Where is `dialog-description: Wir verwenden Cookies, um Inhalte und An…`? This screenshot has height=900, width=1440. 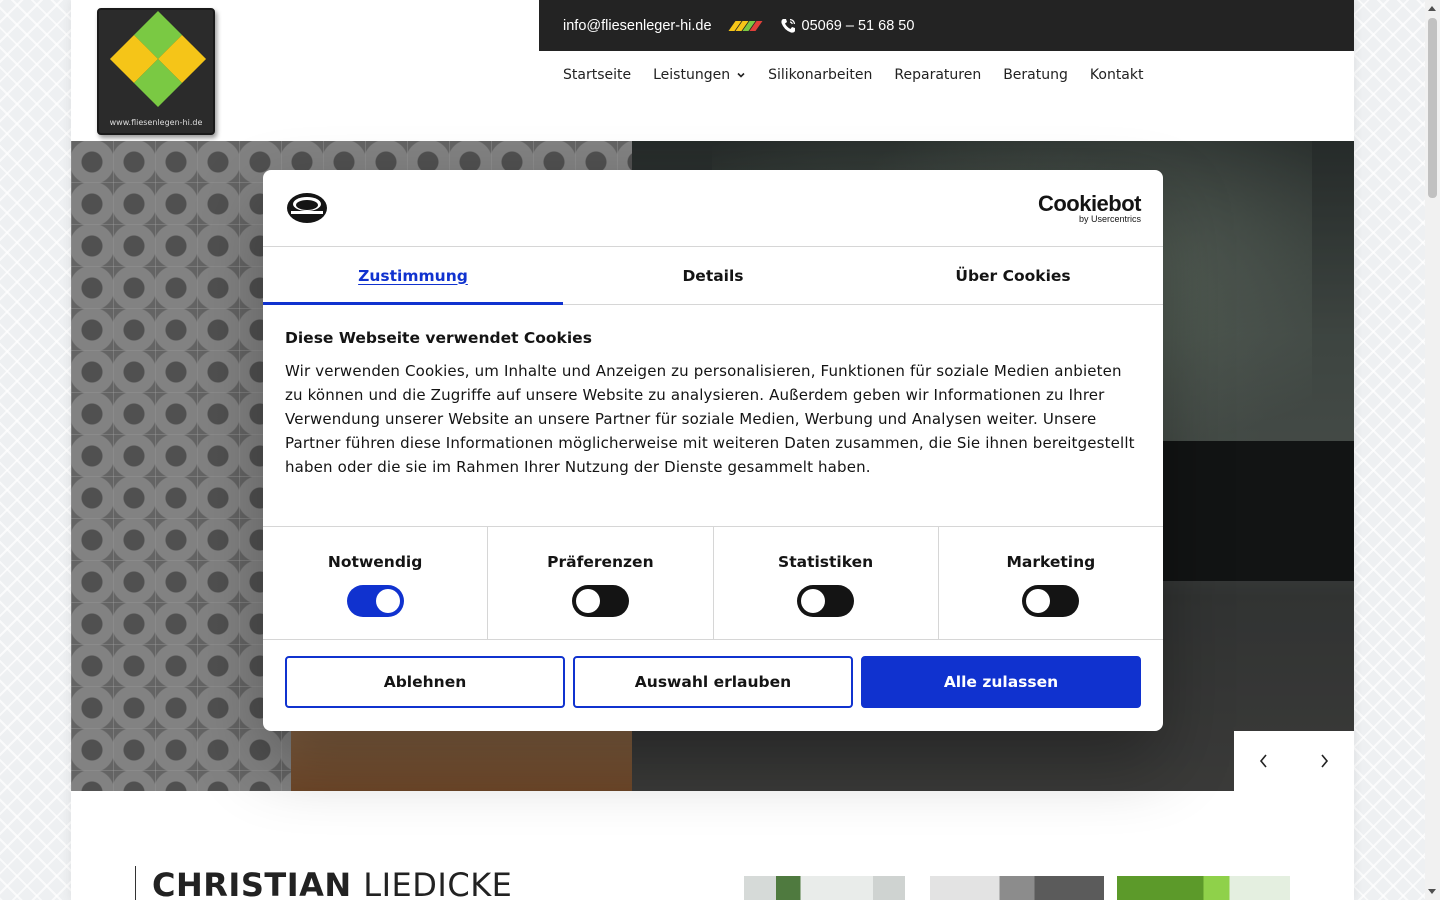 dialog-description: Wir verwenden Cookies, um Inhalte und An… is located at coordinates (710, 419).